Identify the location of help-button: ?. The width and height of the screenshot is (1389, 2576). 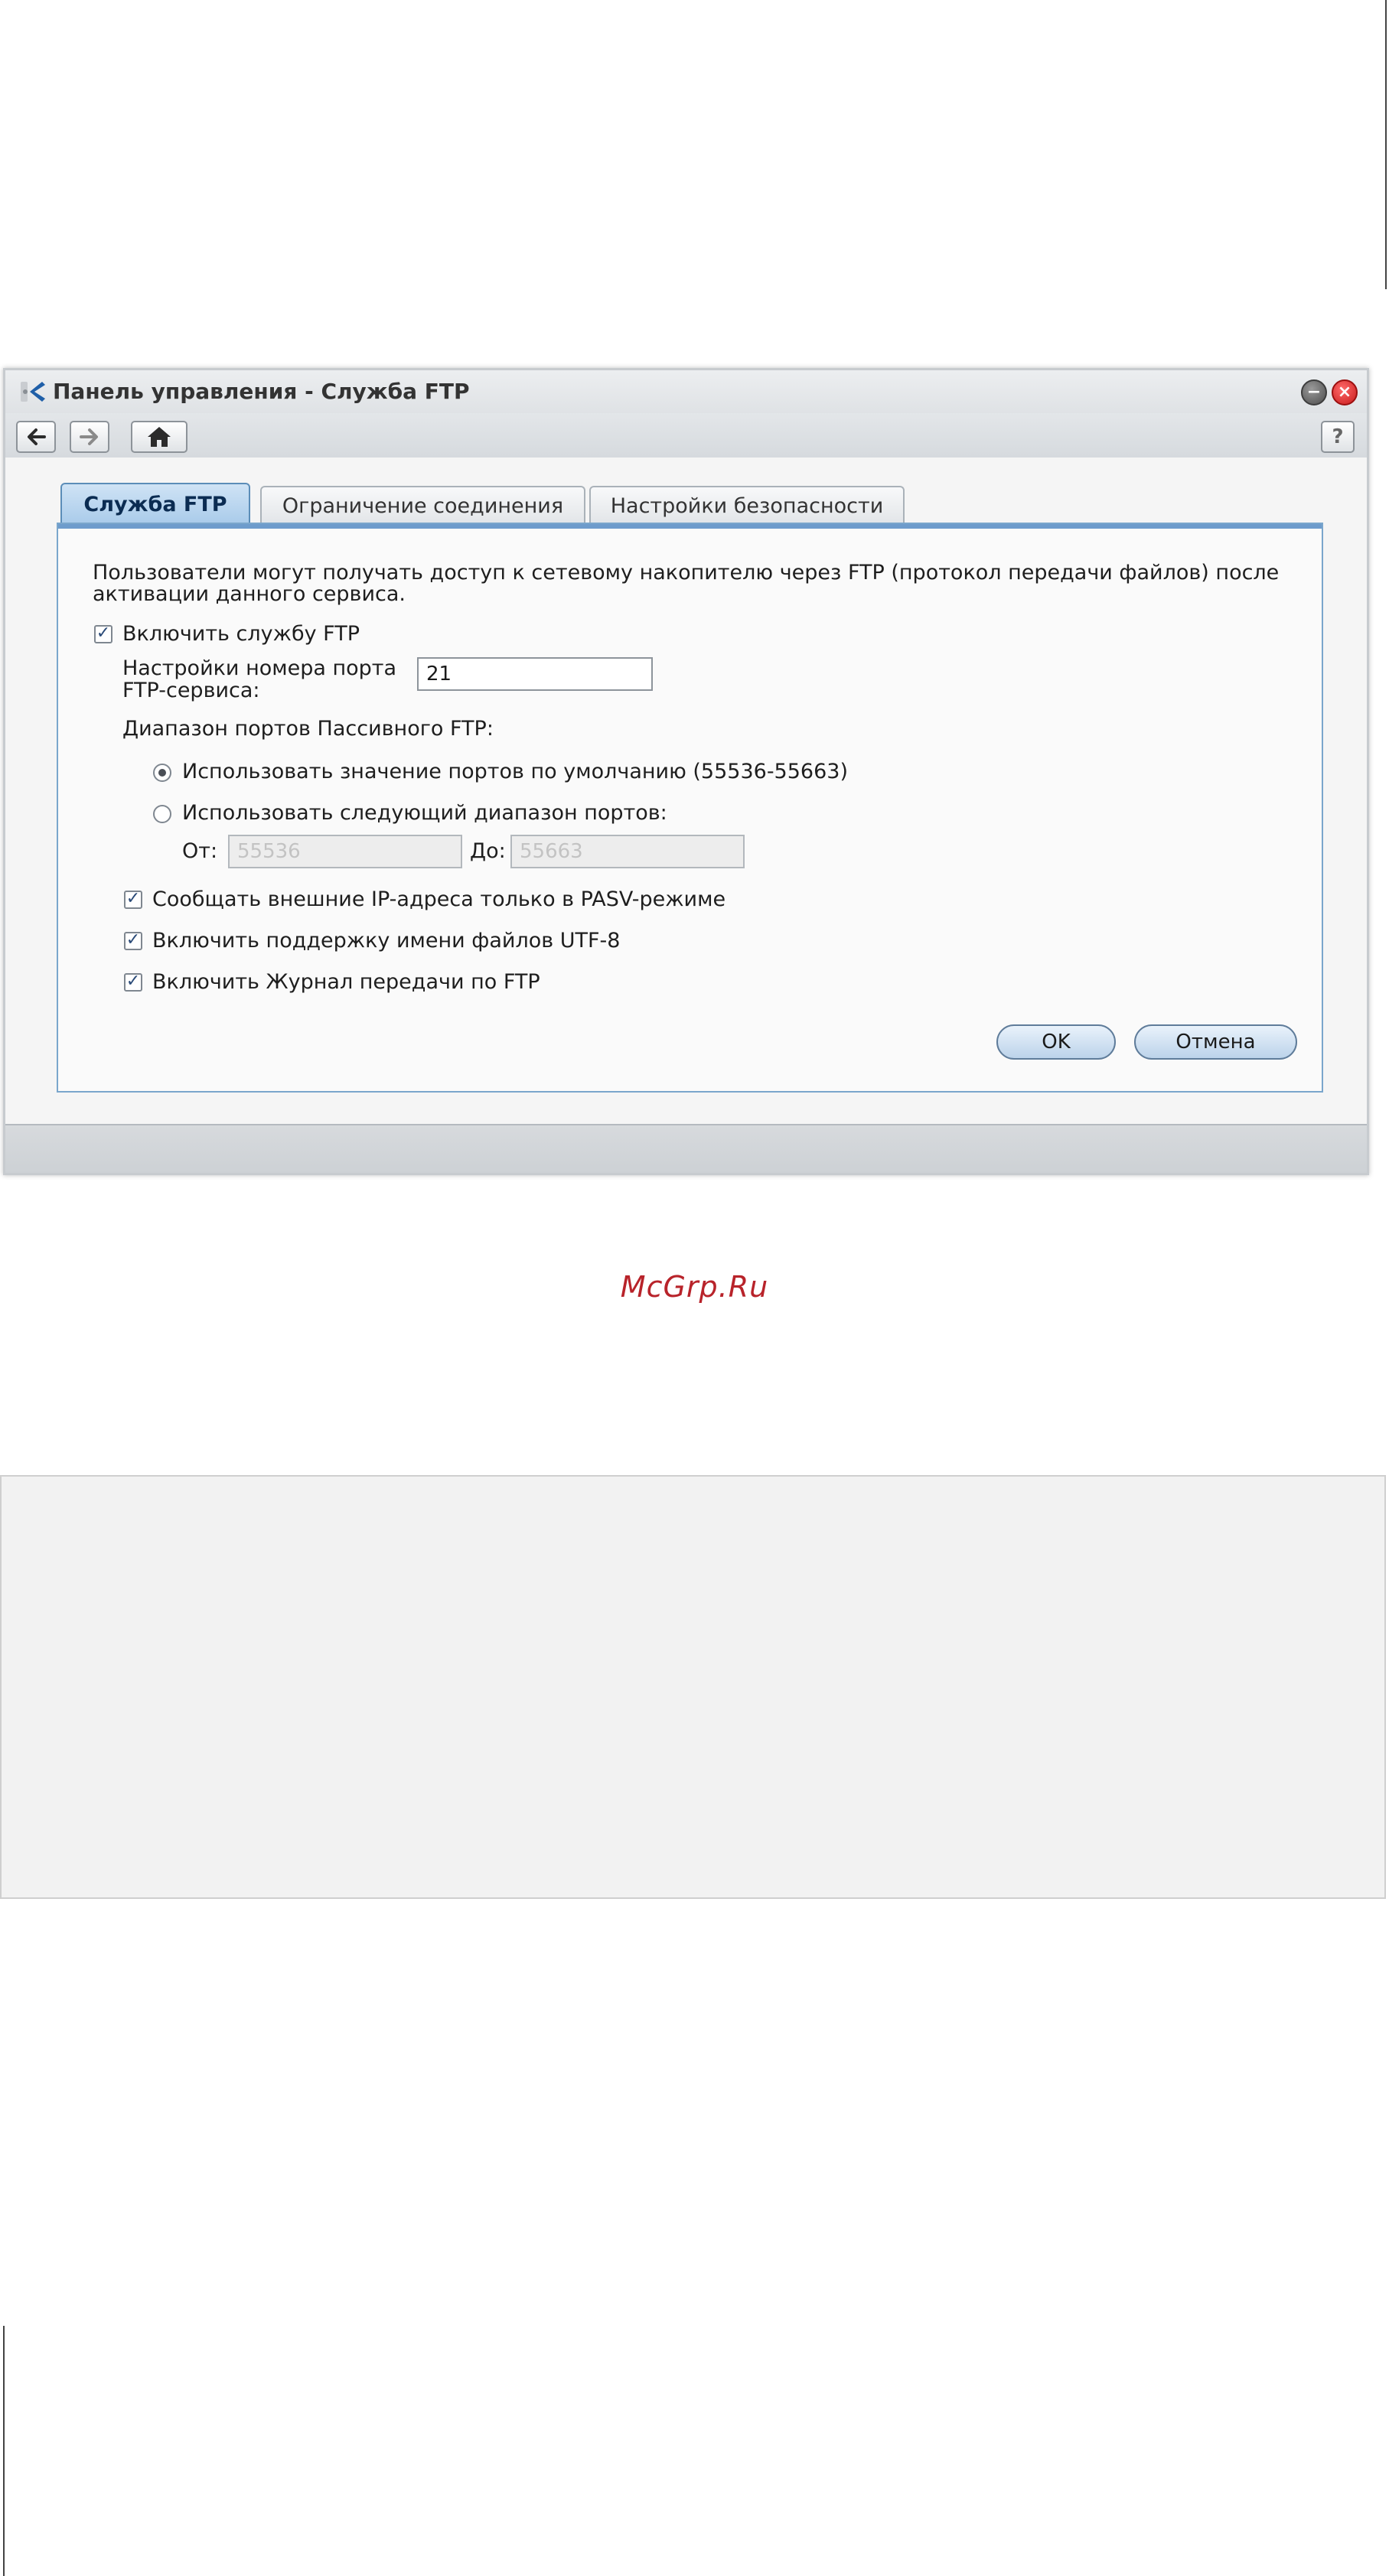
(1338, 437).